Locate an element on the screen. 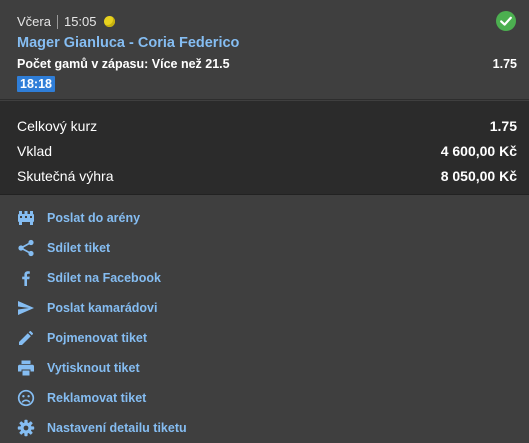 Image resolution: width=529 pixels, height=443 pixels. share-ticket-button: Sdílet tiket is located at coordinates (150, 248).